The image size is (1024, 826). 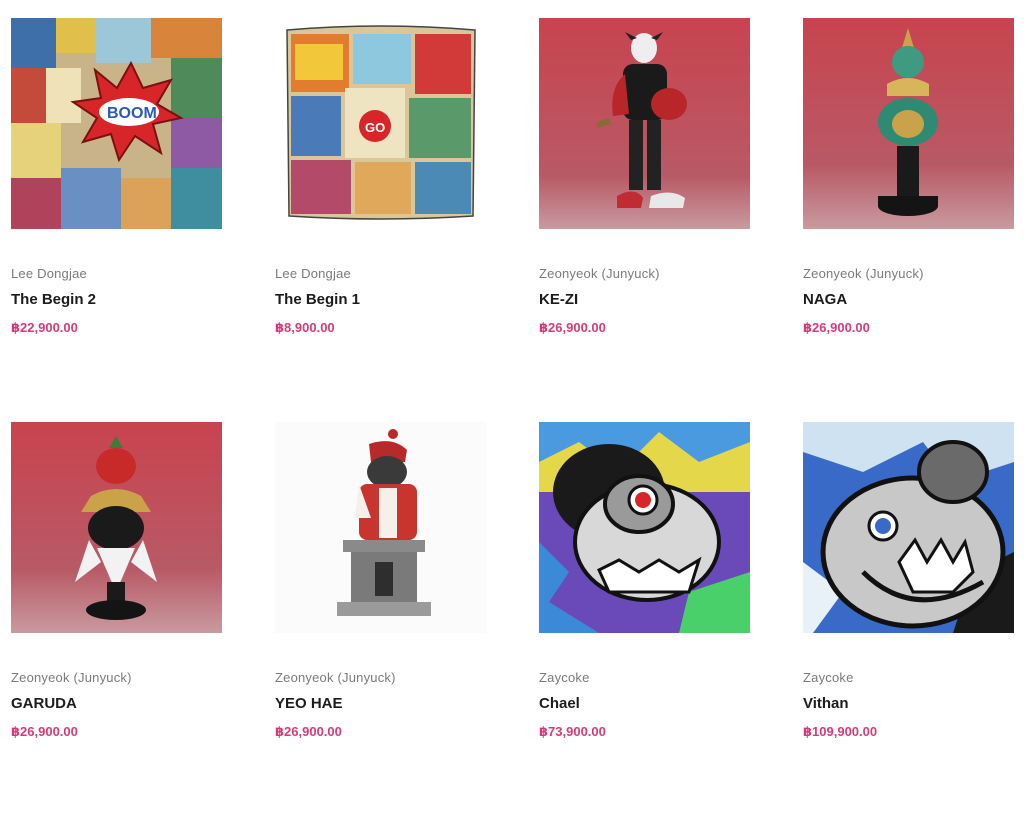 I want to click on product-price: ฿8,900.00, so click(x=305, y=327).